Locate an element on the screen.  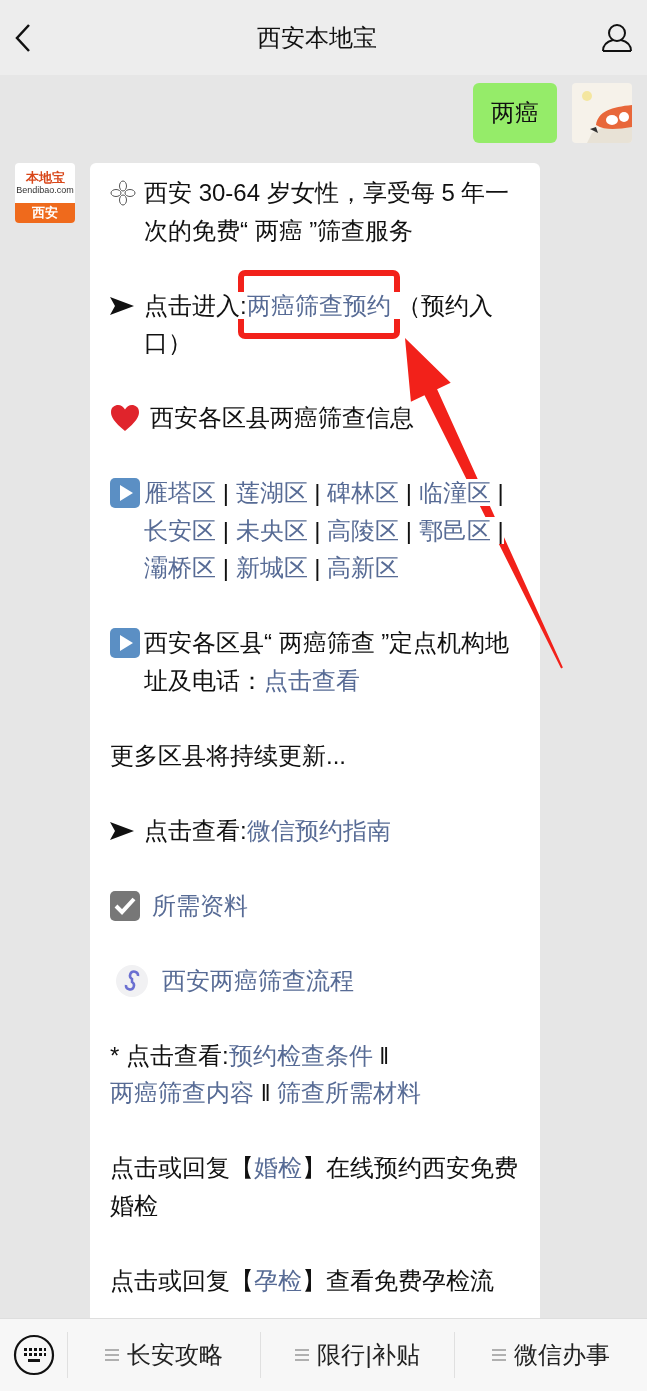
menu-button: 长安攻略 is located at coordinates (164, 1355).